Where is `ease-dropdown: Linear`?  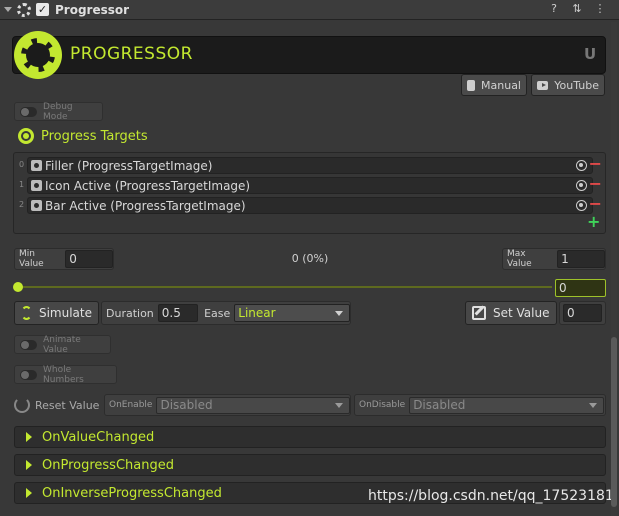
ease-dropdown: Linear is located at coordinates (292, 313).